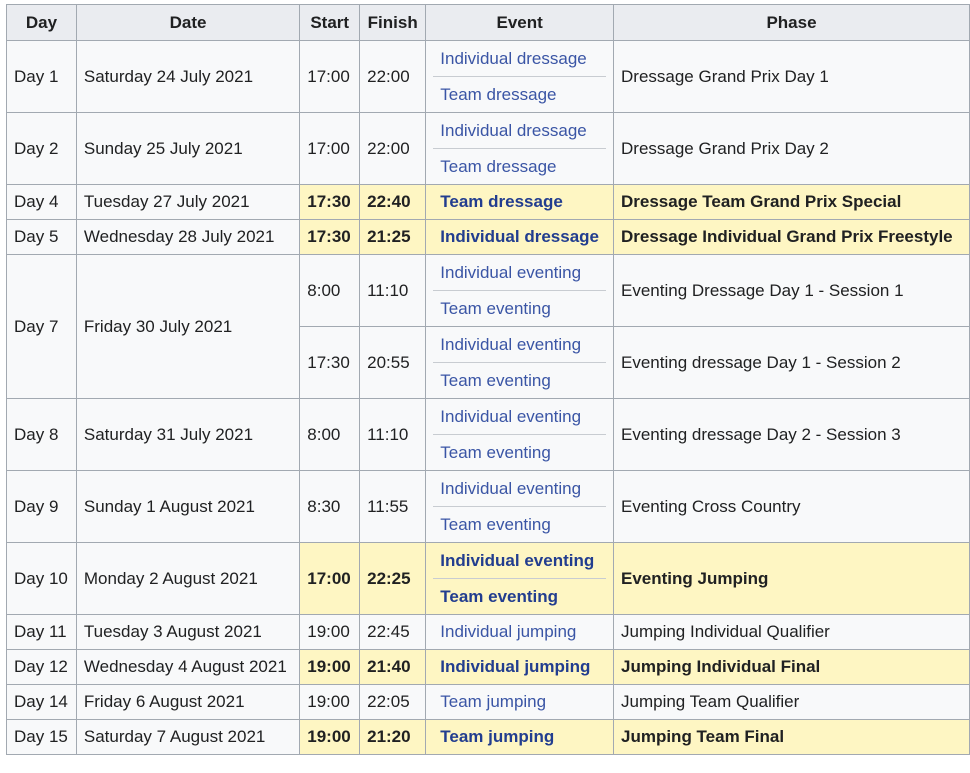 The image size is (970, 773). What do you see at coordinates (791, 76) in the screenshot?
I see `phase-cell: Dressage Grand Prix Day 1` at bounding box center [791, 76].